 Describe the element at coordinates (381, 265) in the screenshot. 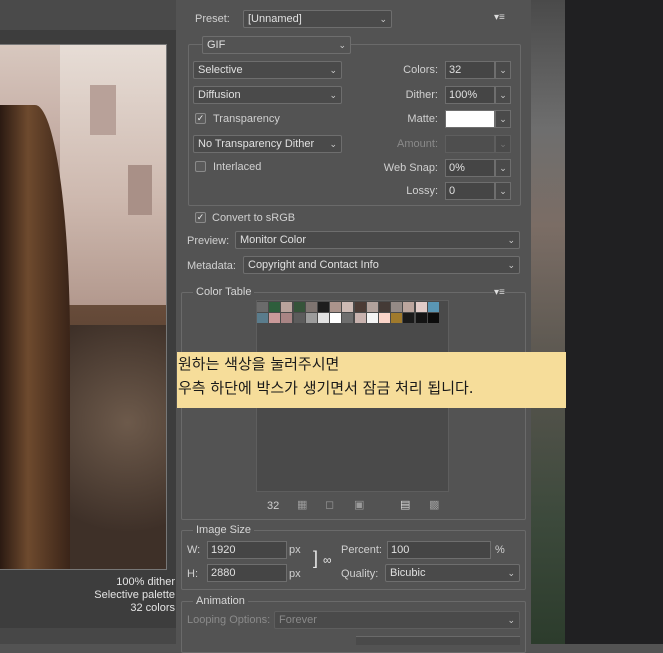

I see `metadata-dropdown: Copyright and Contact Info ⌄` at that location.